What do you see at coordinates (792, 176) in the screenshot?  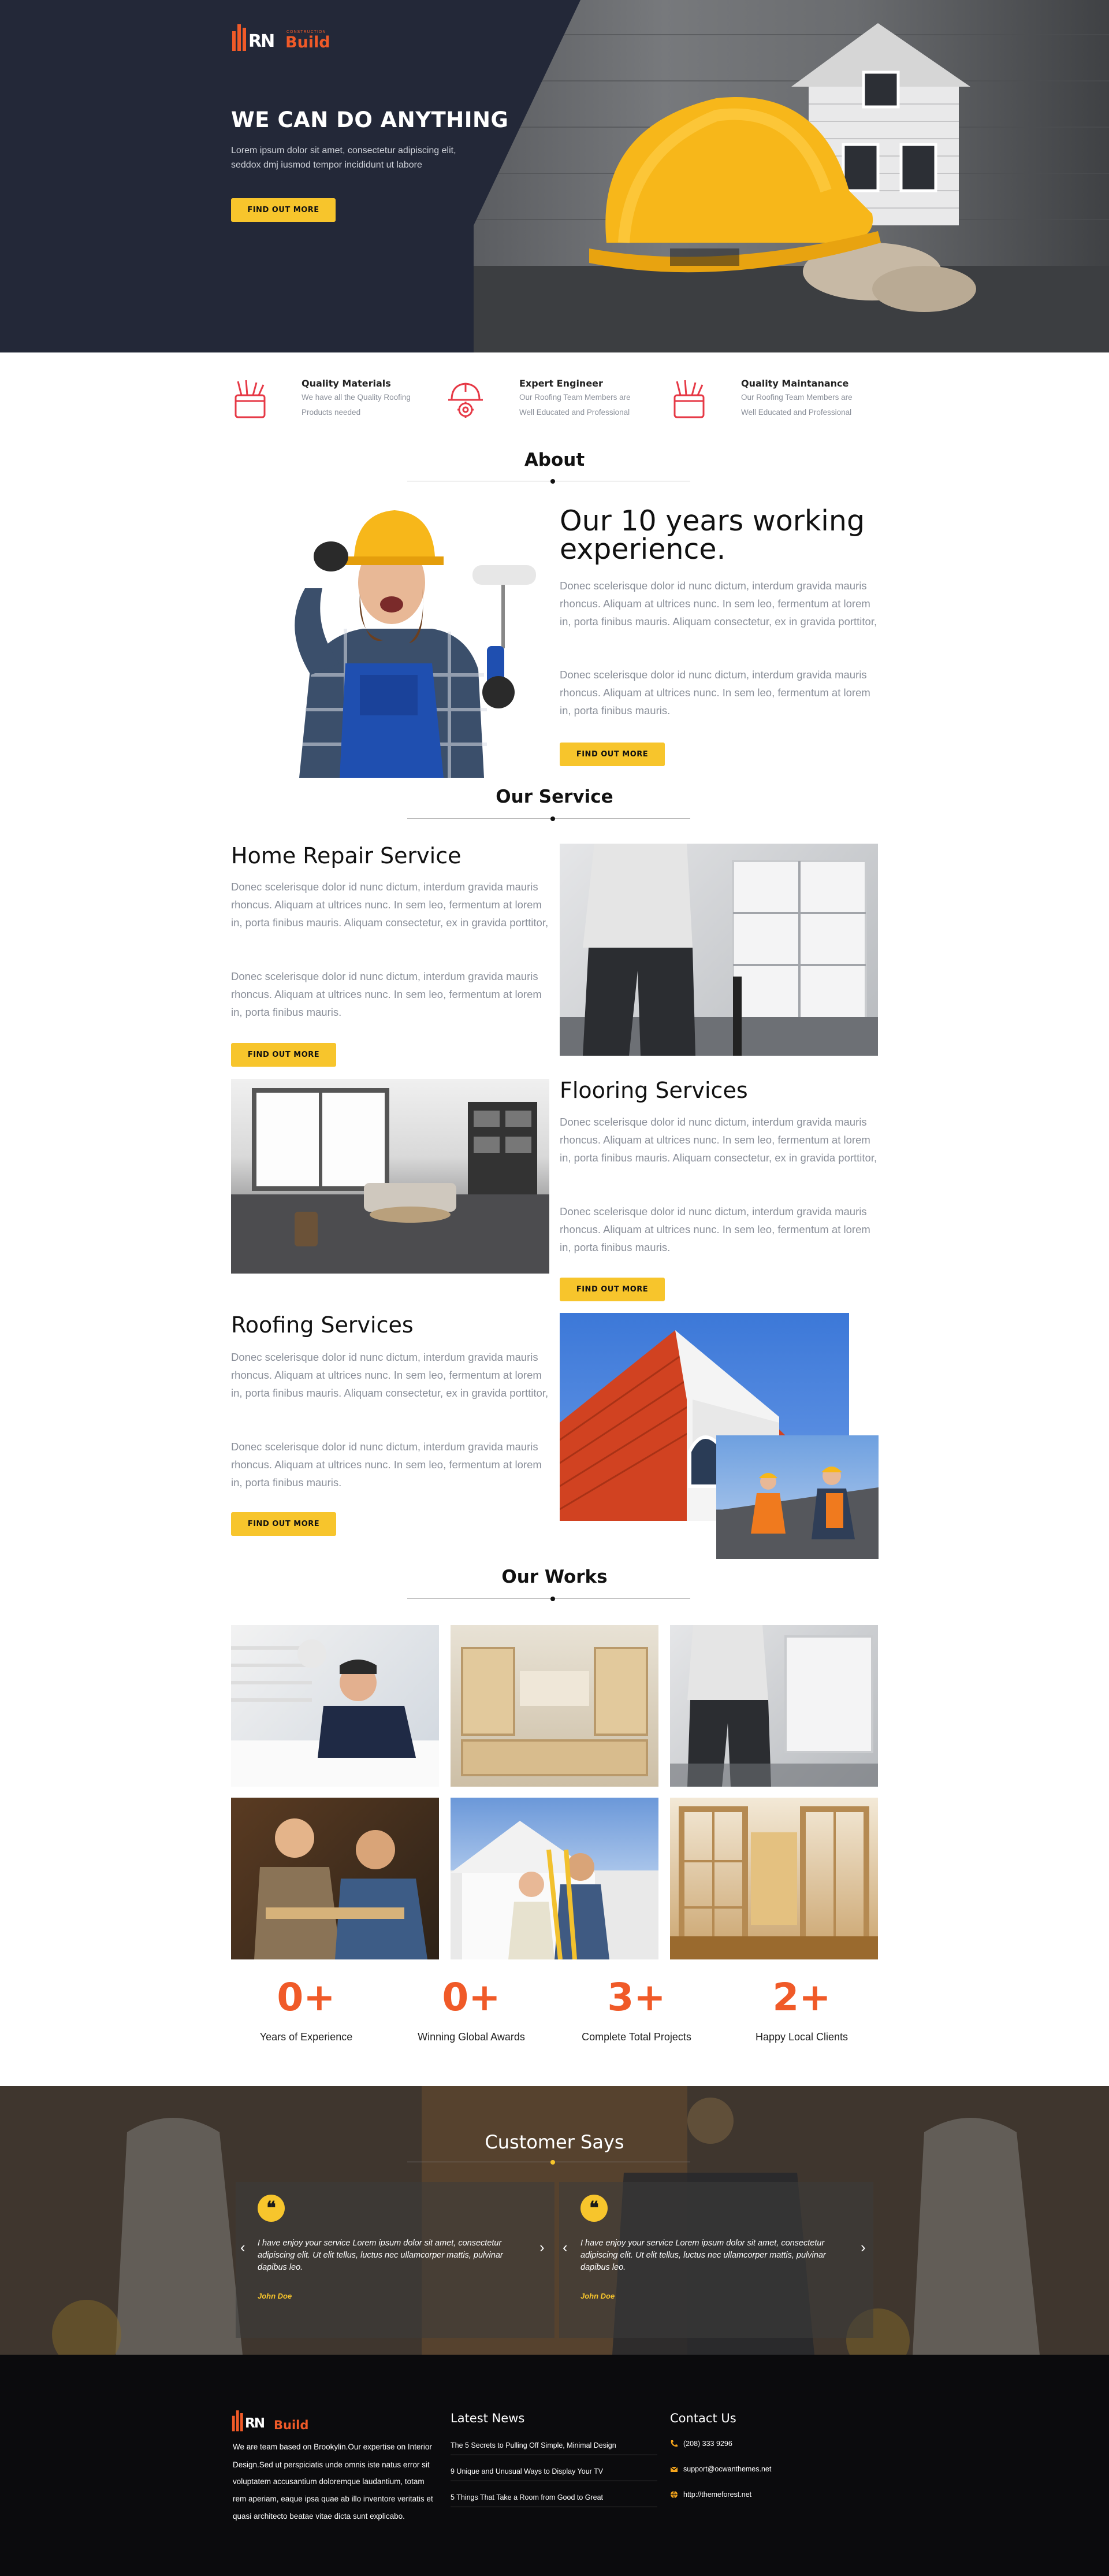 I see `hero-image` at bounding box center [792, 176].